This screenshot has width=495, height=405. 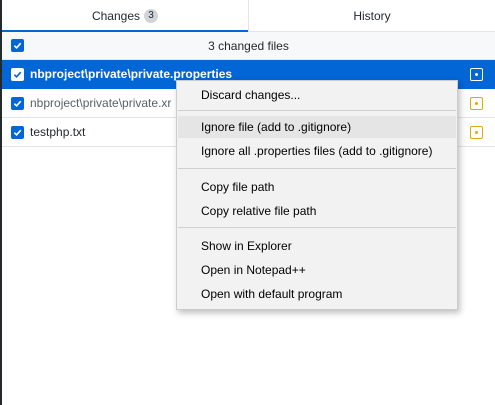 I want to click on file-name: testphp.txt, so click(x=58, y=132).